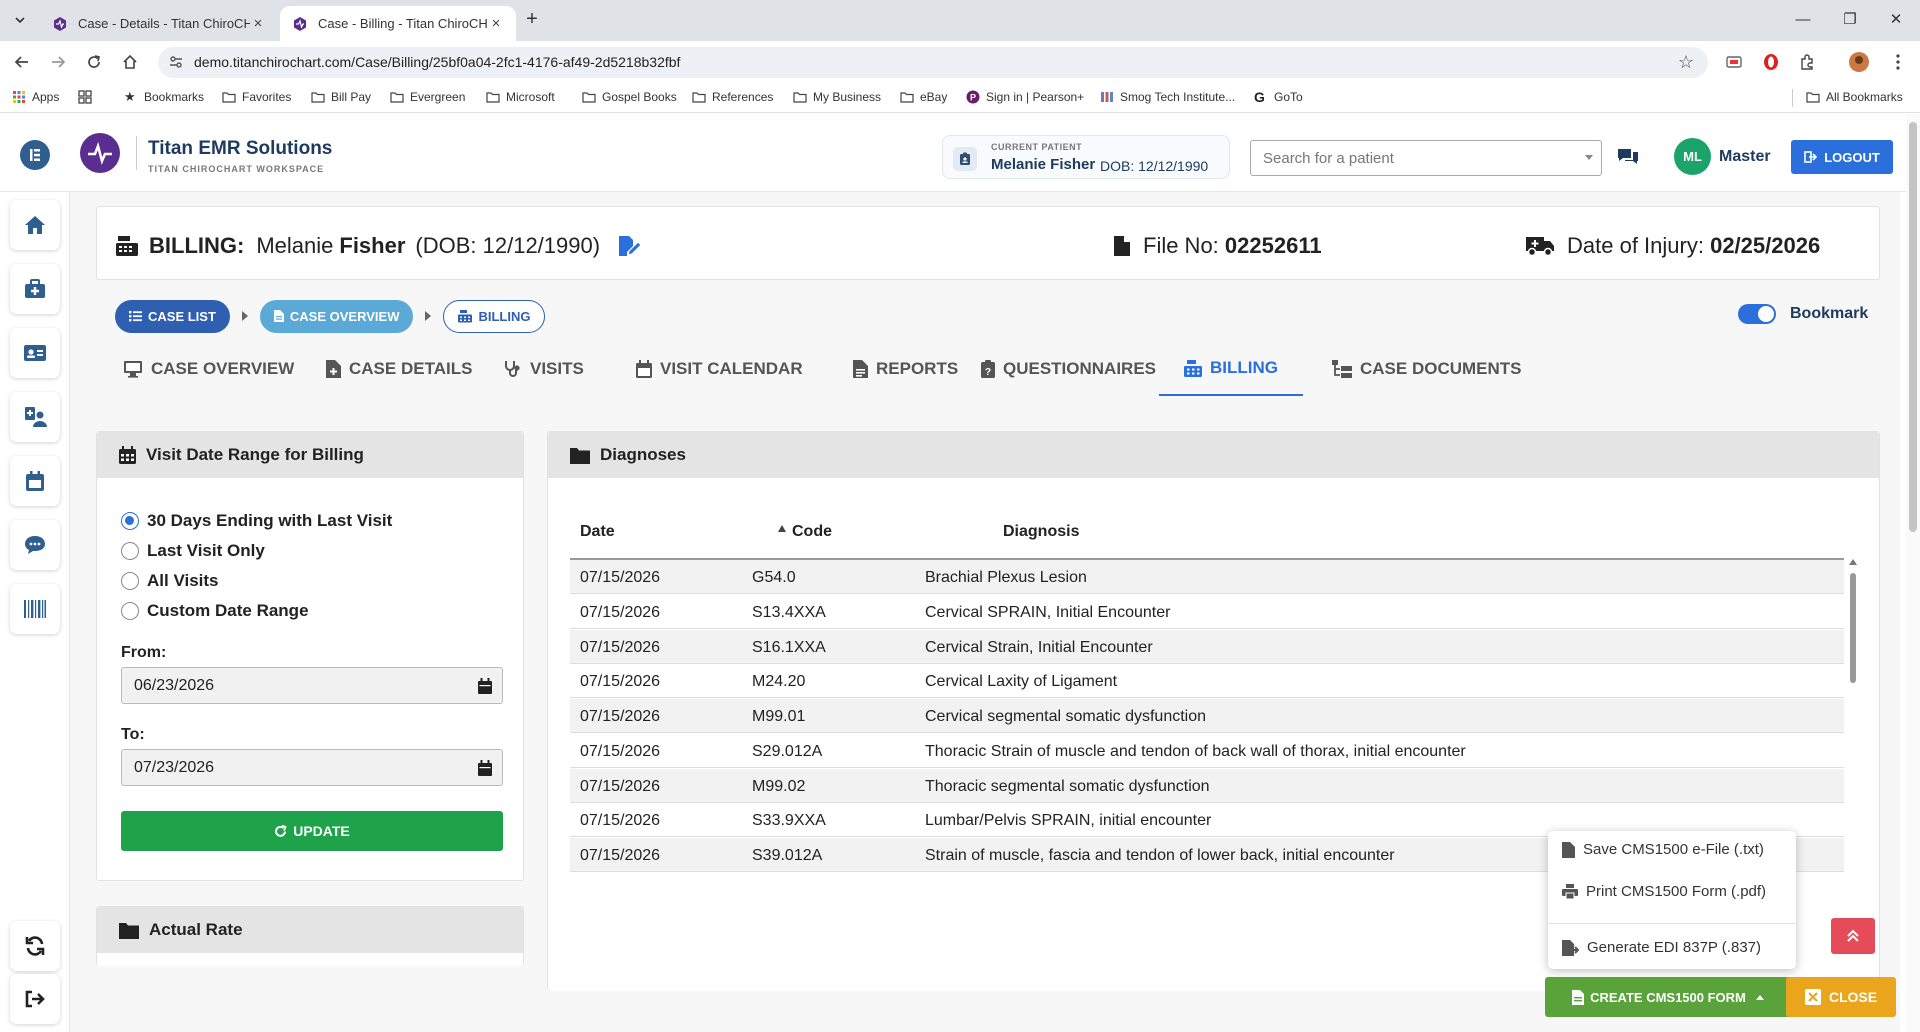 The image size is (1920, 1032). What do you see at coordinates (1807, 62) in the screenshot?
I see `extensions-icon` at bounding box center [1807, 62].